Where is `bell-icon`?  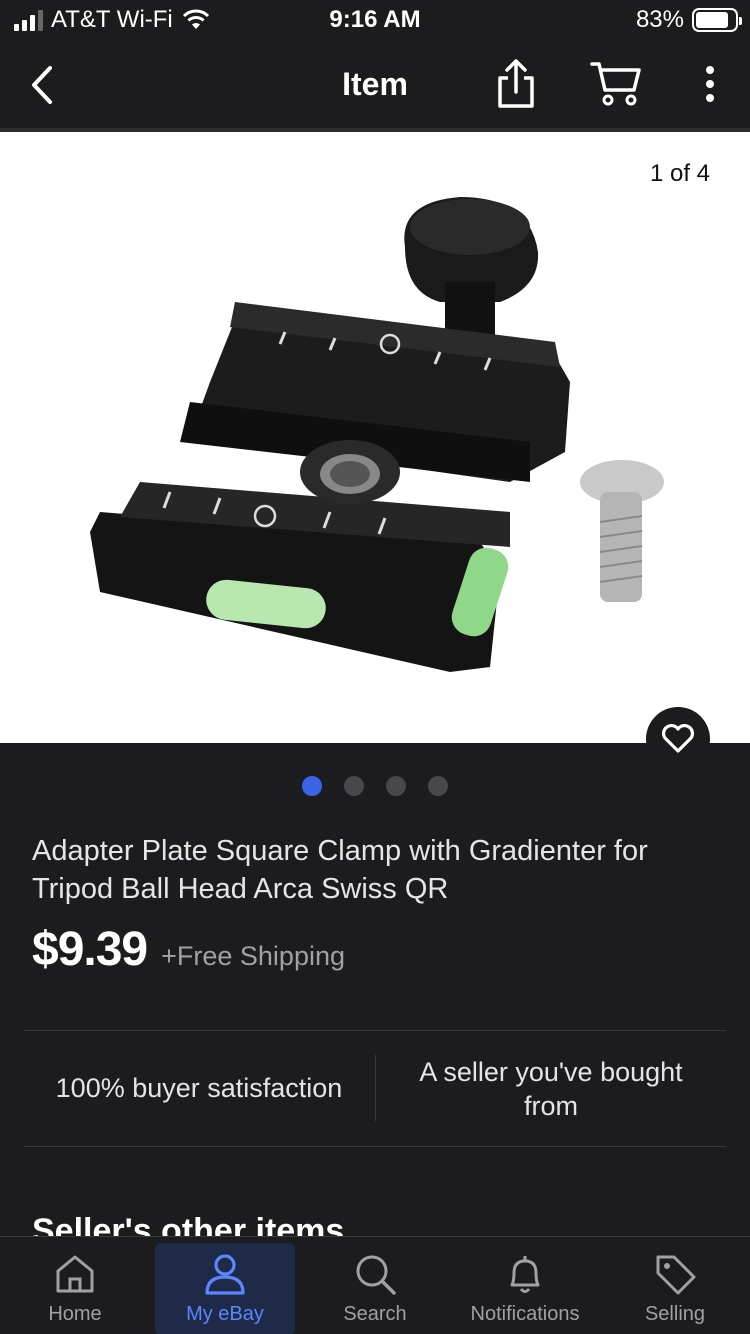
bell-icon is located at coordinates (525, 1274).